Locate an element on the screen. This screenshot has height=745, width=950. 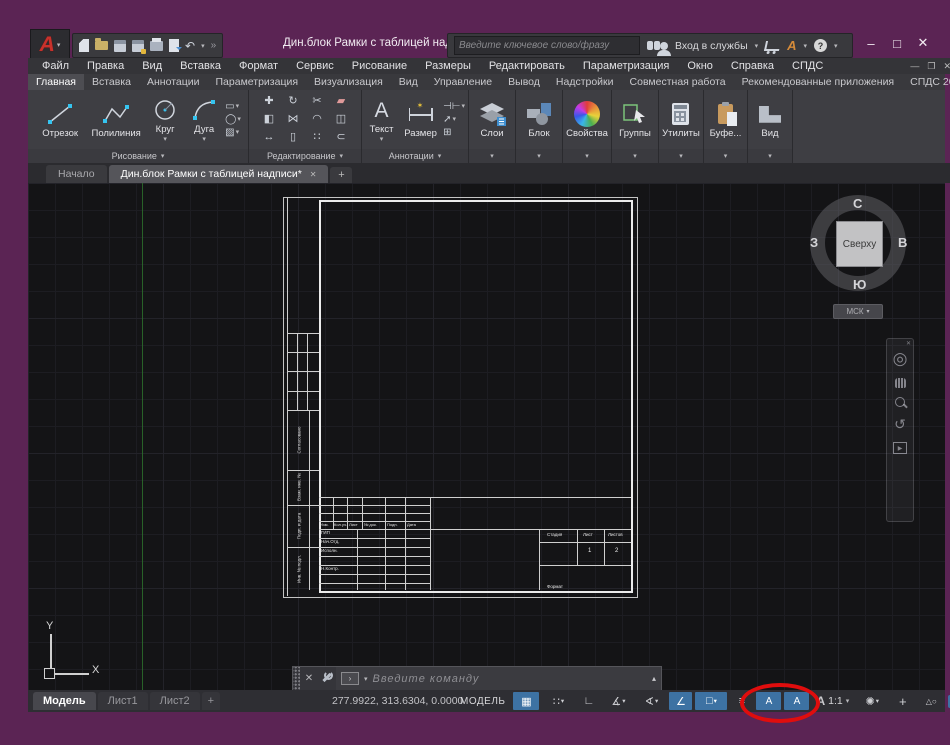
panel-groups-expander: ▾ is located at coordinates (635, 156).